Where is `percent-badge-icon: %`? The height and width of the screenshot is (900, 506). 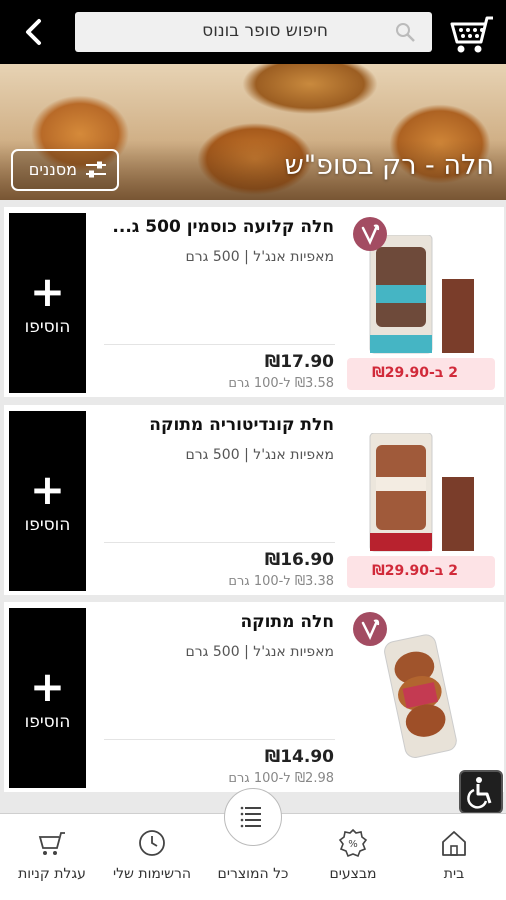
percent-badge-icon: % is located at coordinates (353, 843).